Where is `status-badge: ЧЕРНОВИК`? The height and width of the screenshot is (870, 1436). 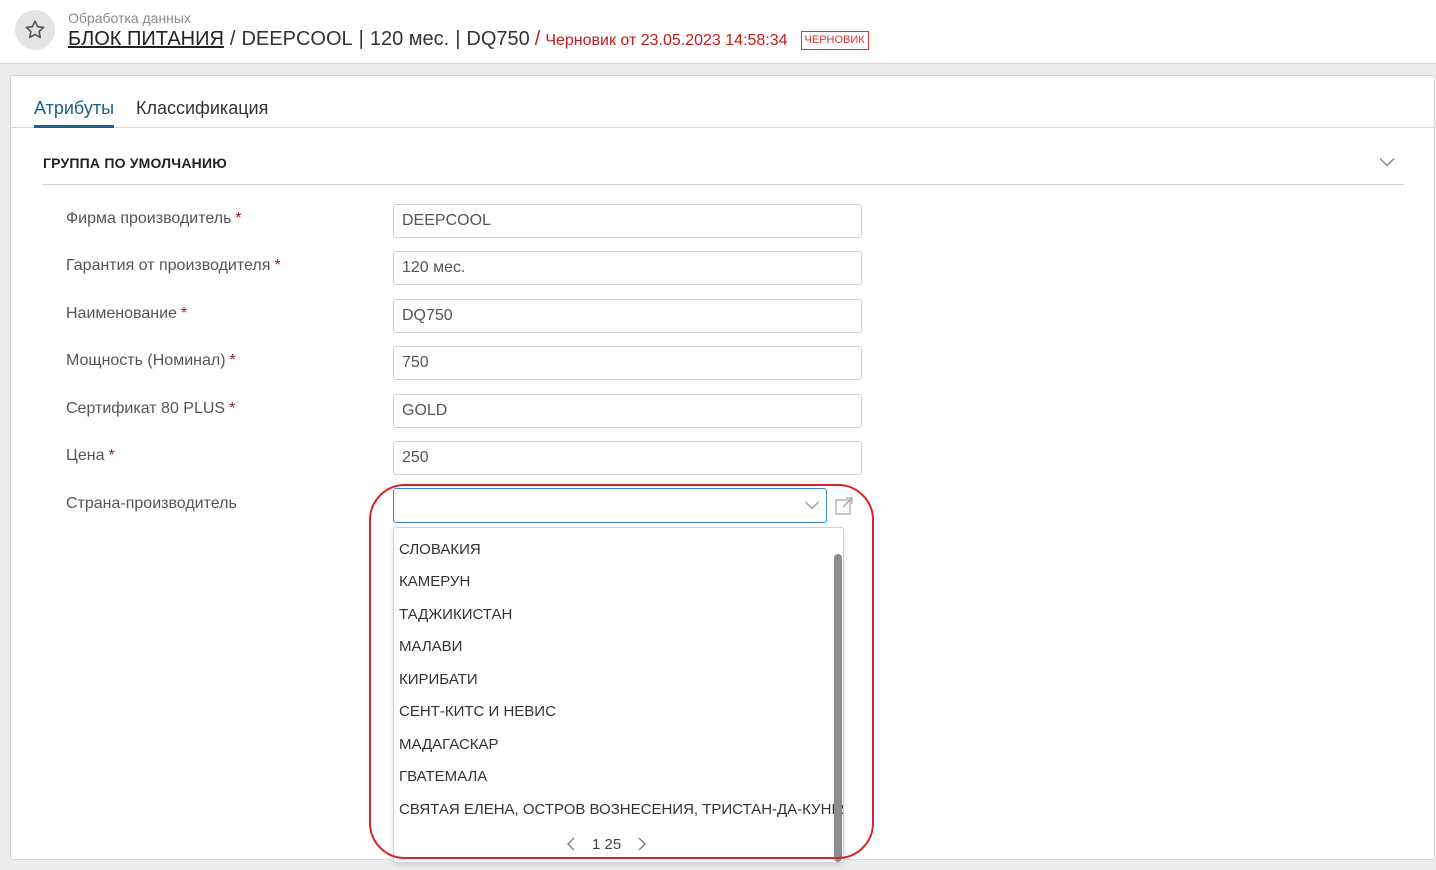 status-badge: ЧЕРНОВИК is located at coordinates (834, 40).